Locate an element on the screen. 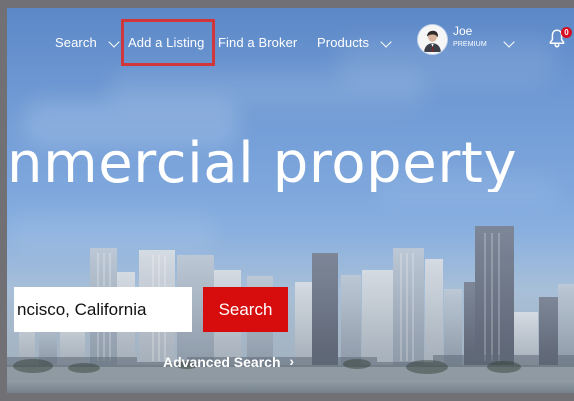 The width and height of the screenshot is (574, 401). nav-find-broker: Find a Broker is located at coordinates (257, 42).